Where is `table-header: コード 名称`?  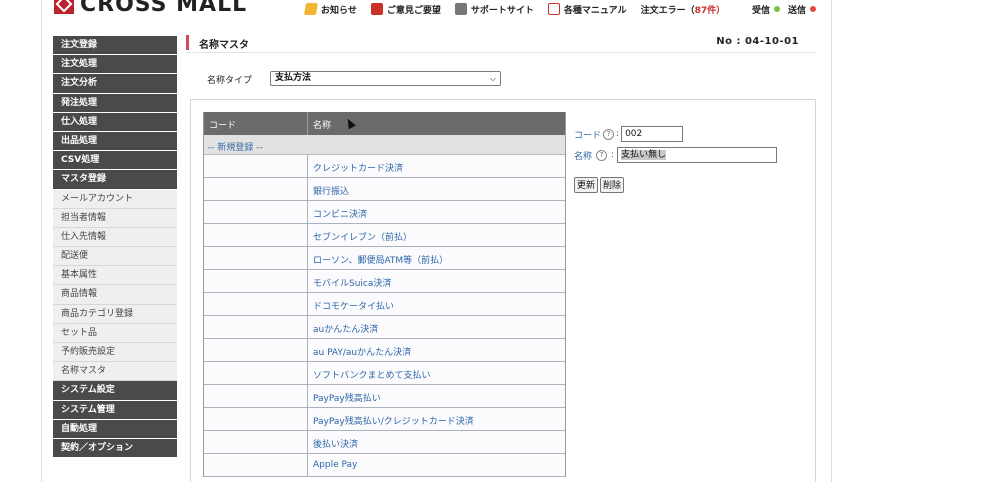
table-header: コード 名称 is located at coordinates (384, 123).